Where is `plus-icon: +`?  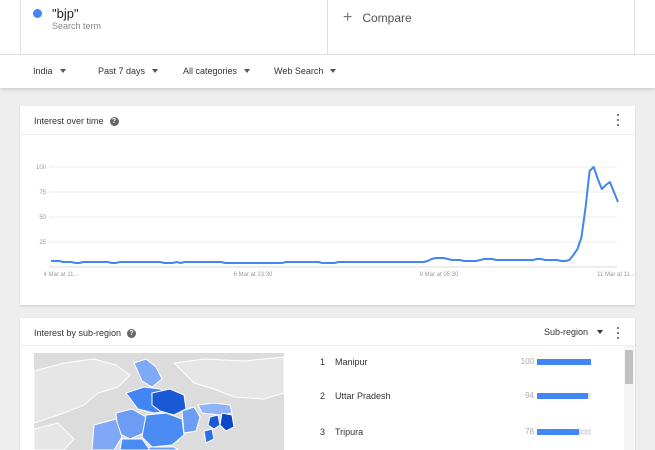 plus-icon: + is located at coordinates (348, 17).